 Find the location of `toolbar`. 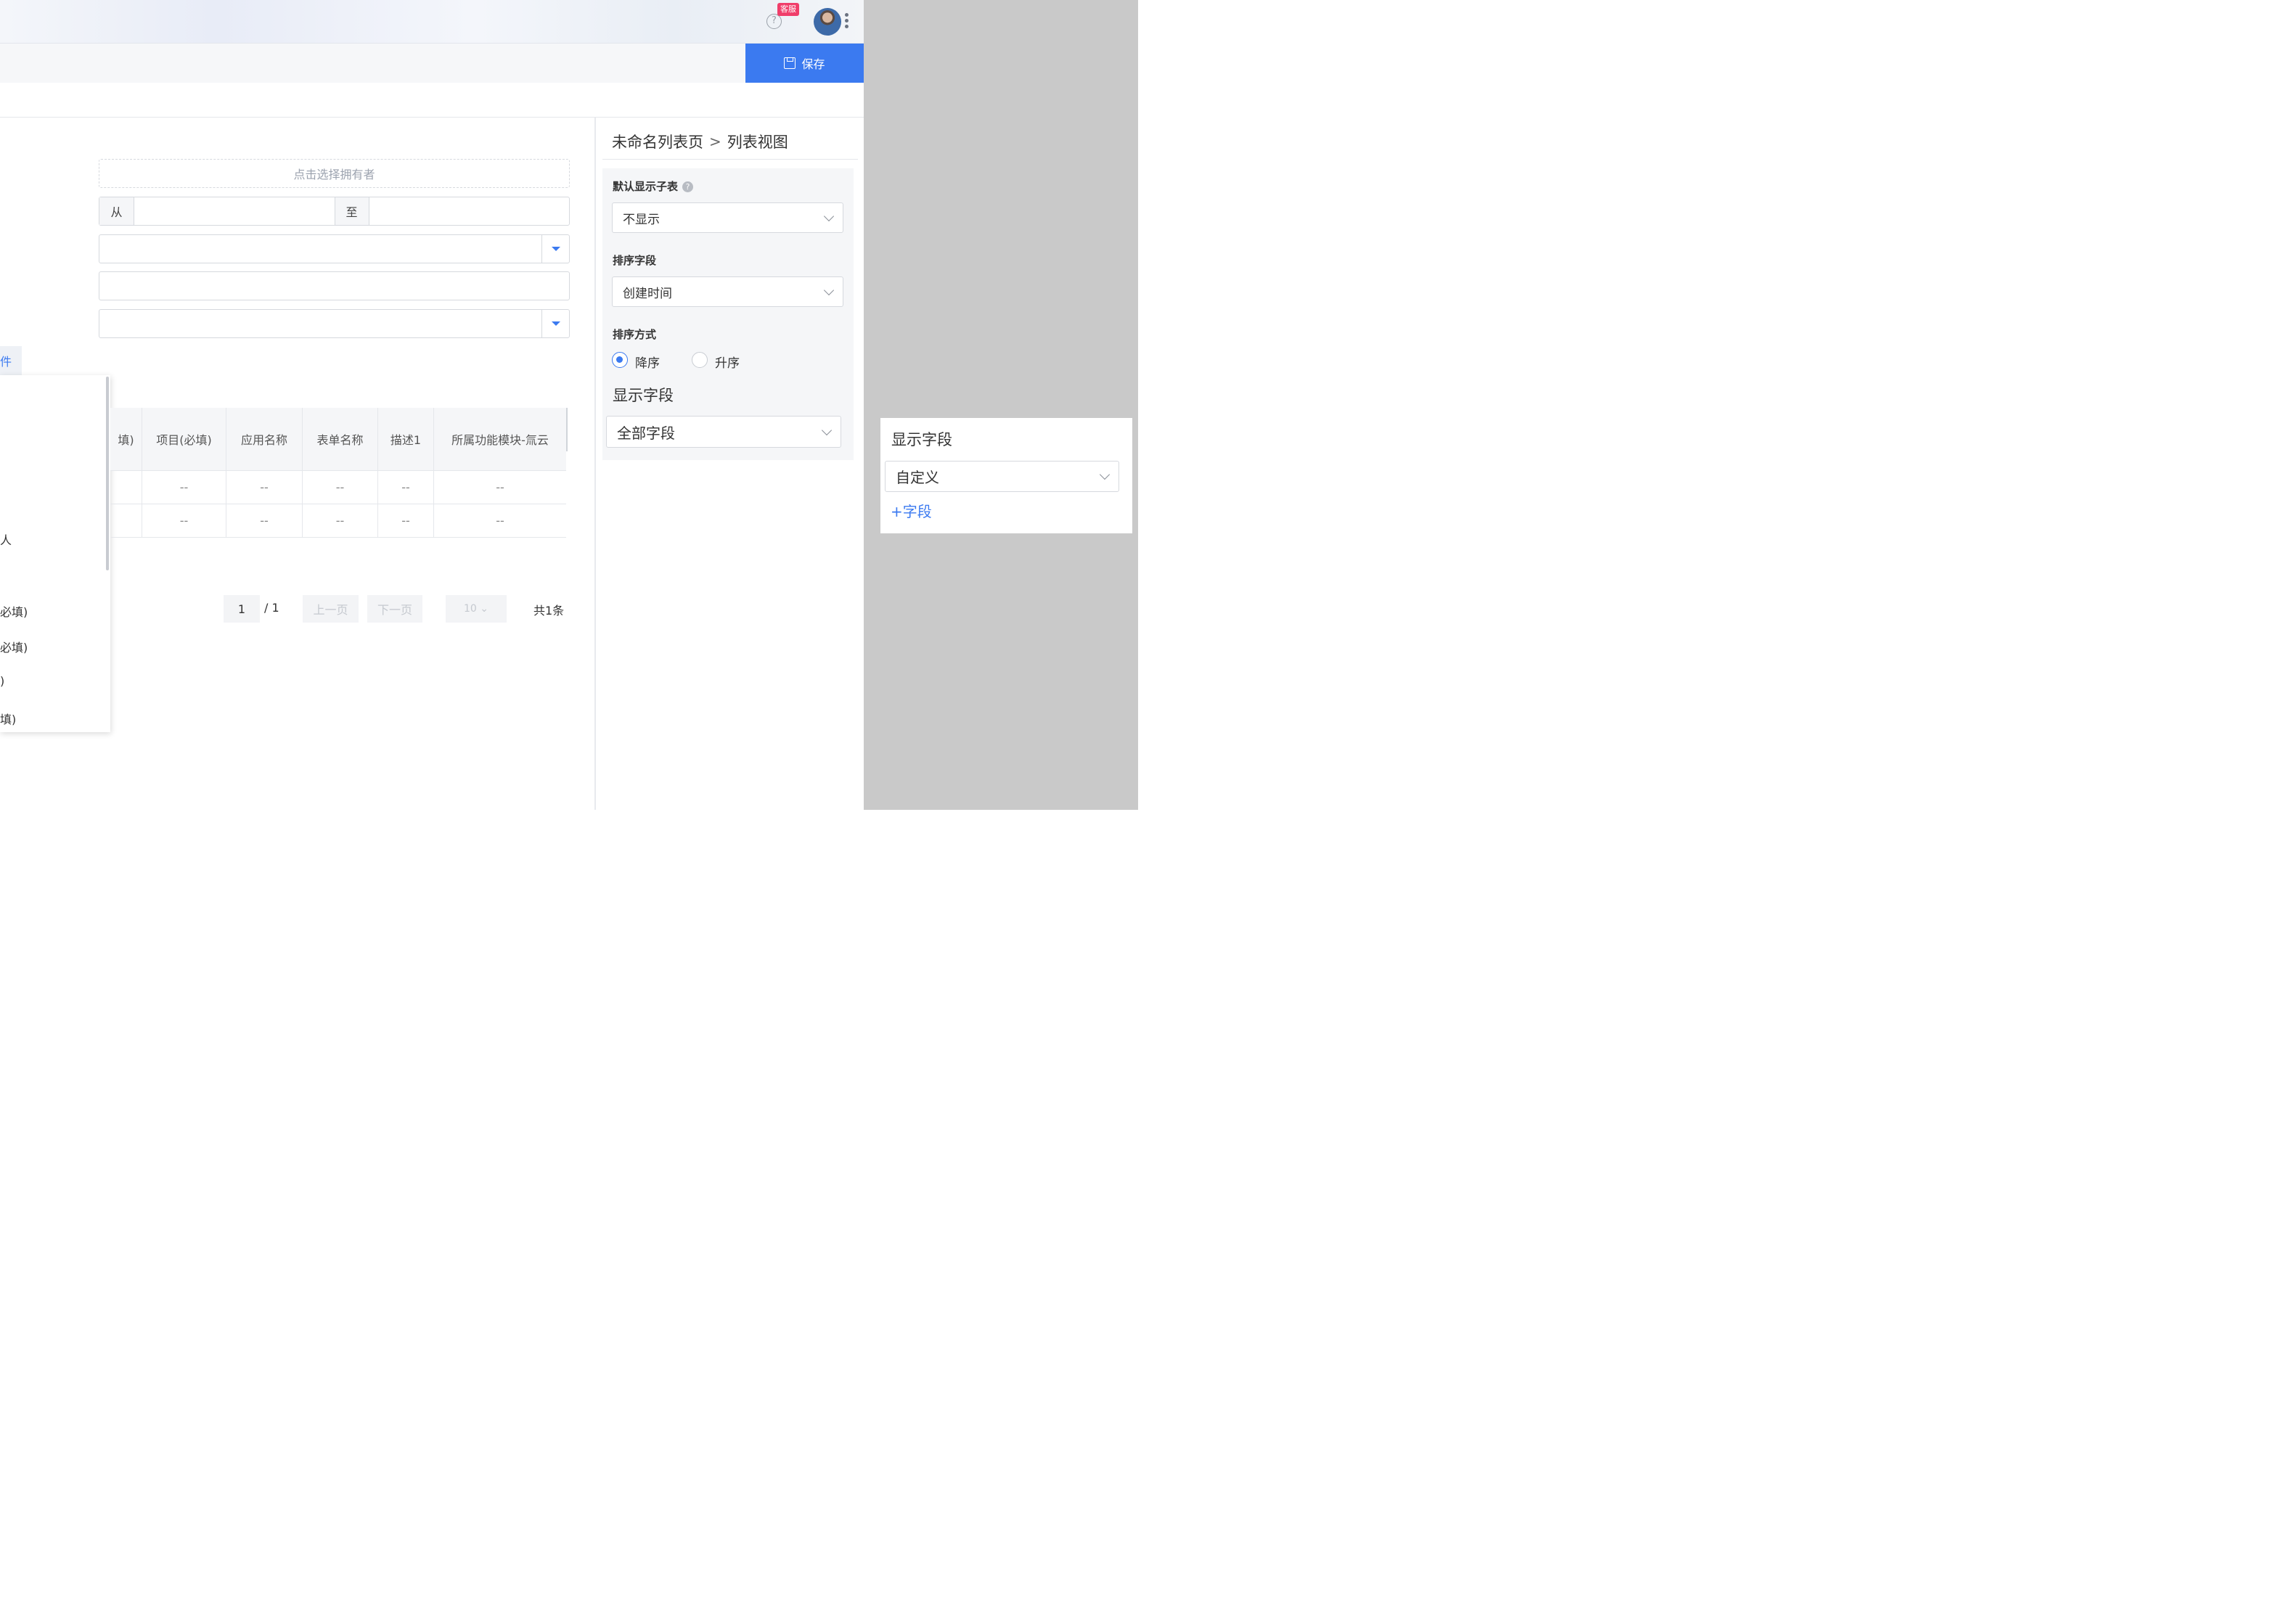

toolbar is located at coordinates (432, 64).